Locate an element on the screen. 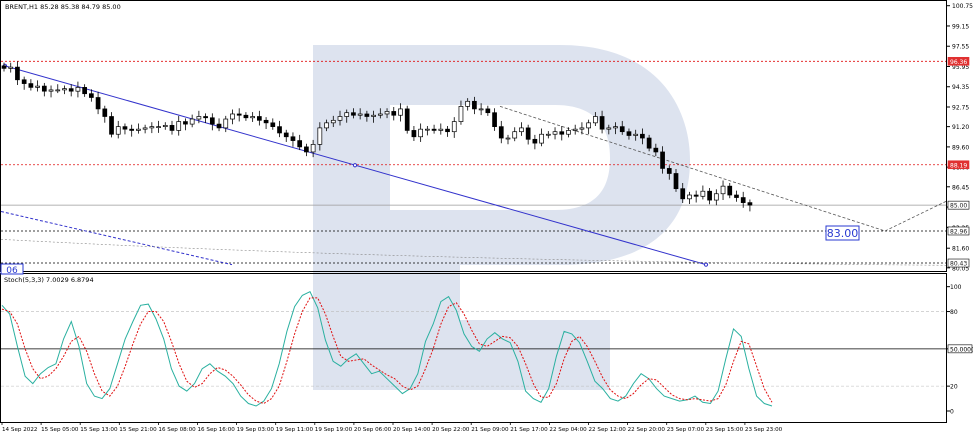 The height and width of the screenshot is (436, 973). x-axis-label: 19 Sep 19:00 is located at coordinates (334, 430).